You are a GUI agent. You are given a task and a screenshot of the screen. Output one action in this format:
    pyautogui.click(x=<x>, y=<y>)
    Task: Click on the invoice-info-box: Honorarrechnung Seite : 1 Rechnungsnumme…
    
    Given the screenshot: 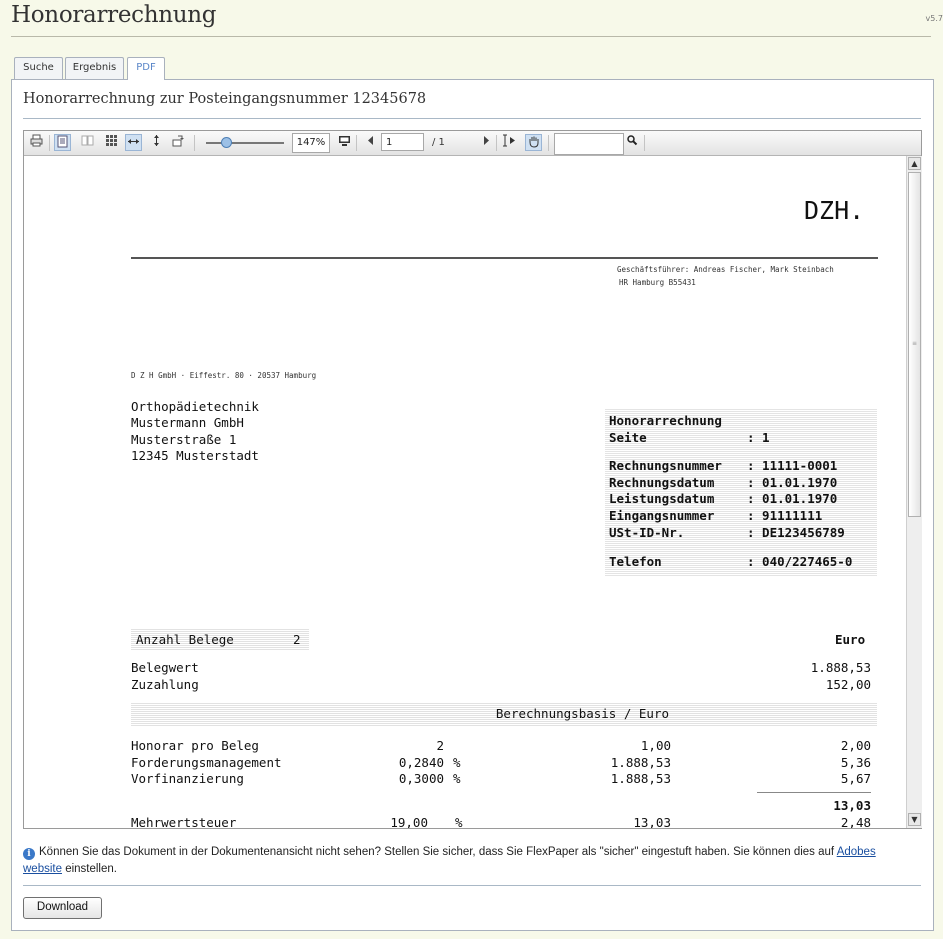 What is the action you would take?
    pyautogui.click(x=741, y=492)
    